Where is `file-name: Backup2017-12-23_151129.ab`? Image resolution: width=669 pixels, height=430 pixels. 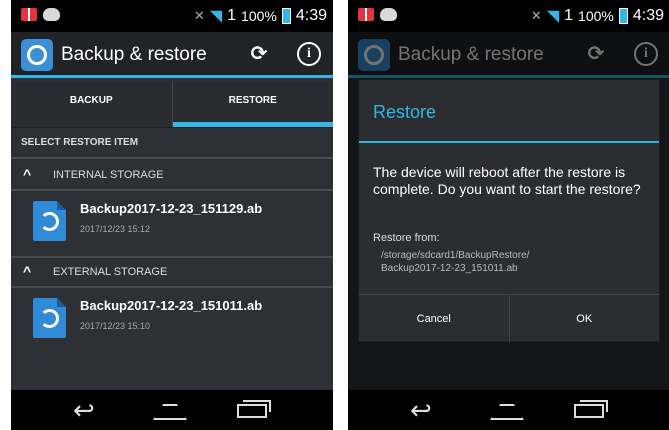
file-name: Backup2017-12-23_151129.ab is located at coordinates (171, 208).